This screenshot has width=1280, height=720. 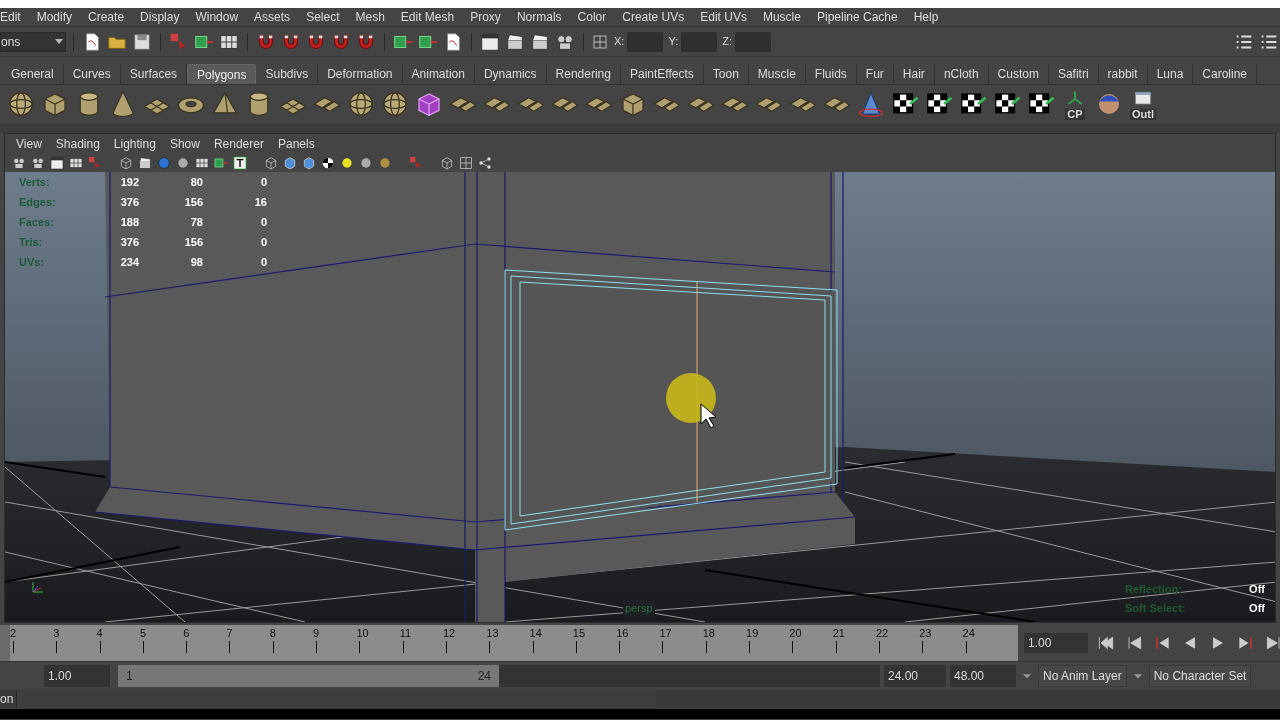 What do you see at coordinates (1075, 114) in the screenshot?
I see `shelf-icon-label: CP` at bounding box center [1075, 114].